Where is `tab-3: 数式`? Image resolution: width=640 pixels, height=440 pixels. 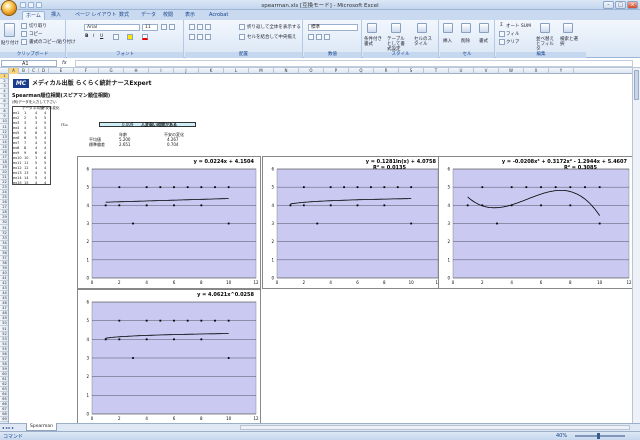
tab-3: 数式 is located at coordinates (124, 15).